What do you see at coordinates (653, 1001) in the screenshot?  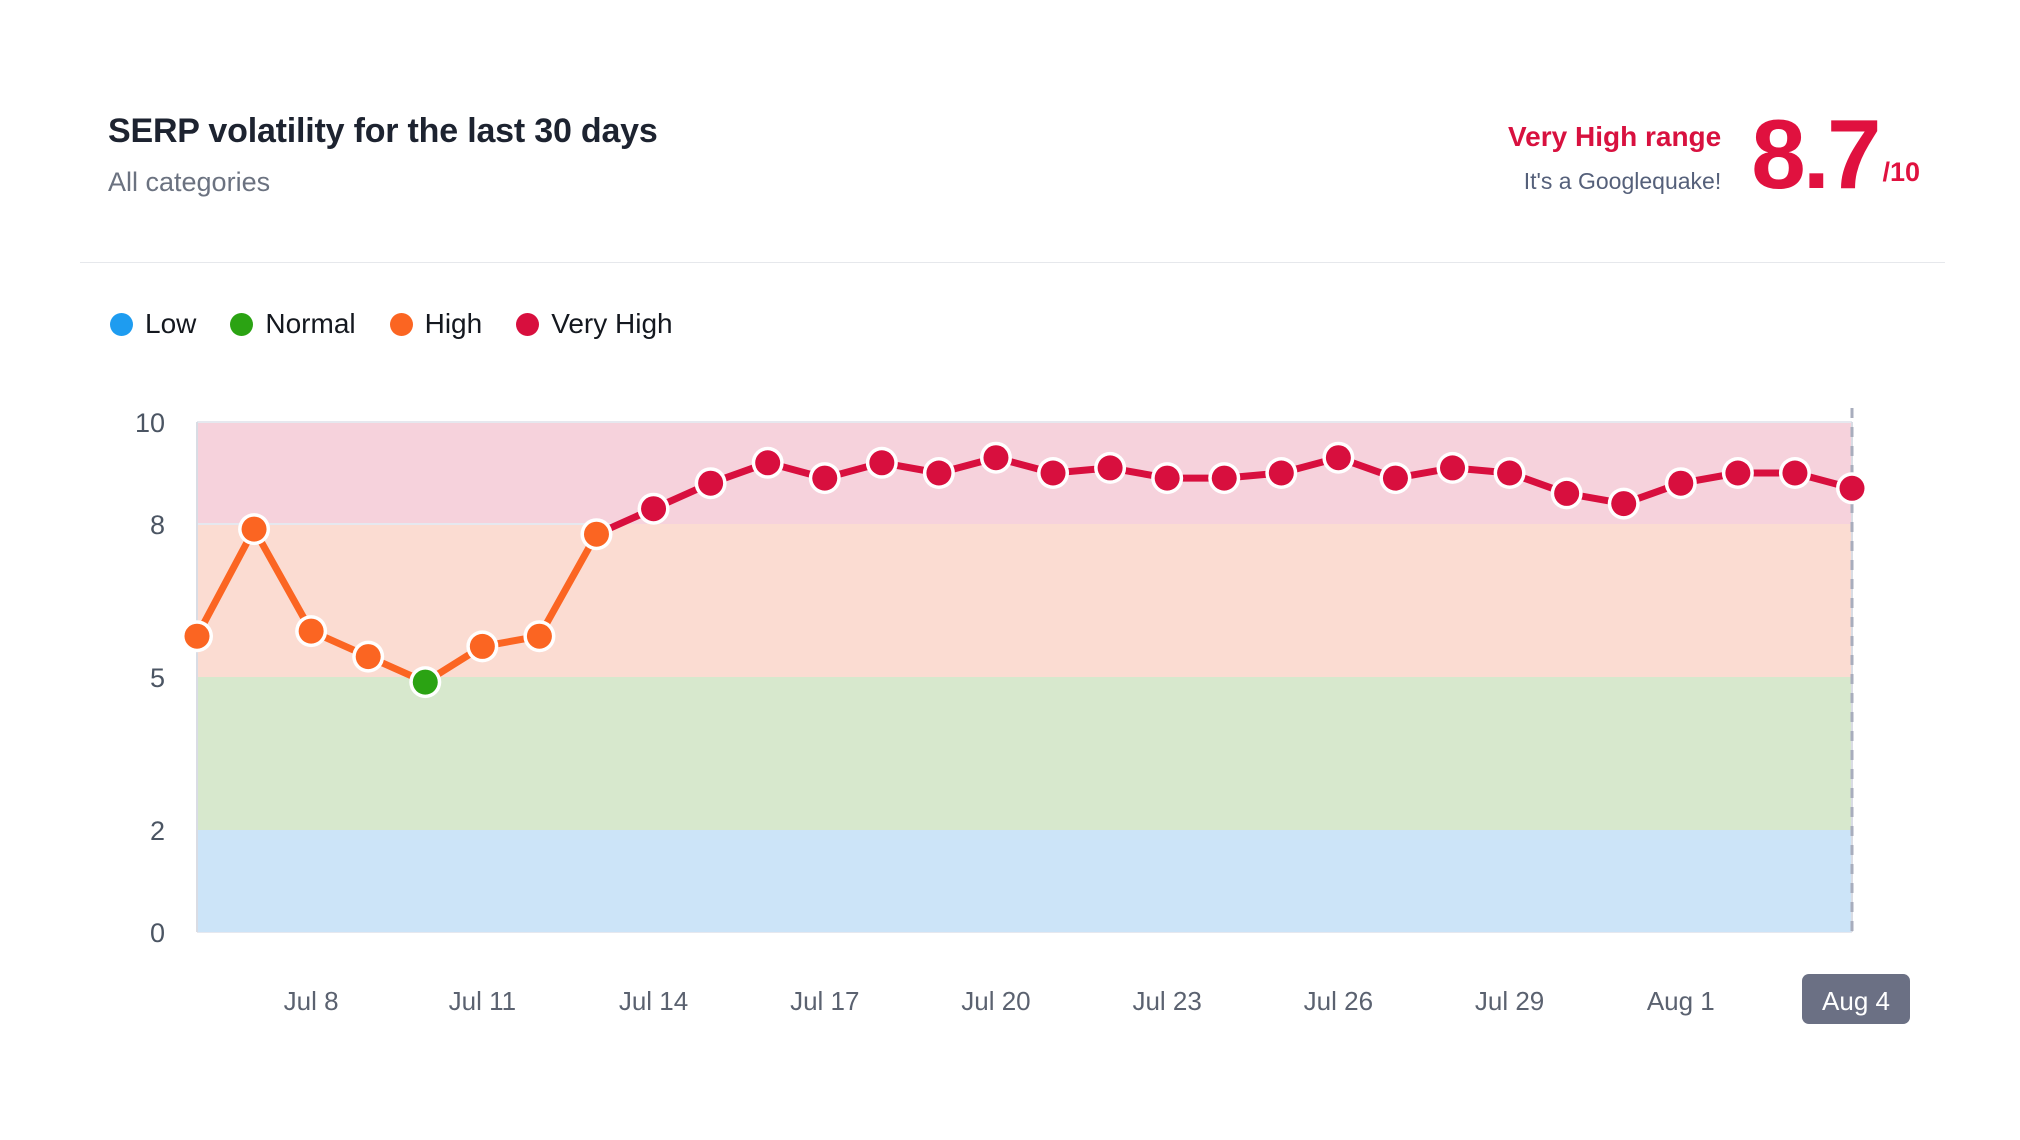 I see `x-axis-tick-label: Jul 14` at bounding box center [653, 1001].